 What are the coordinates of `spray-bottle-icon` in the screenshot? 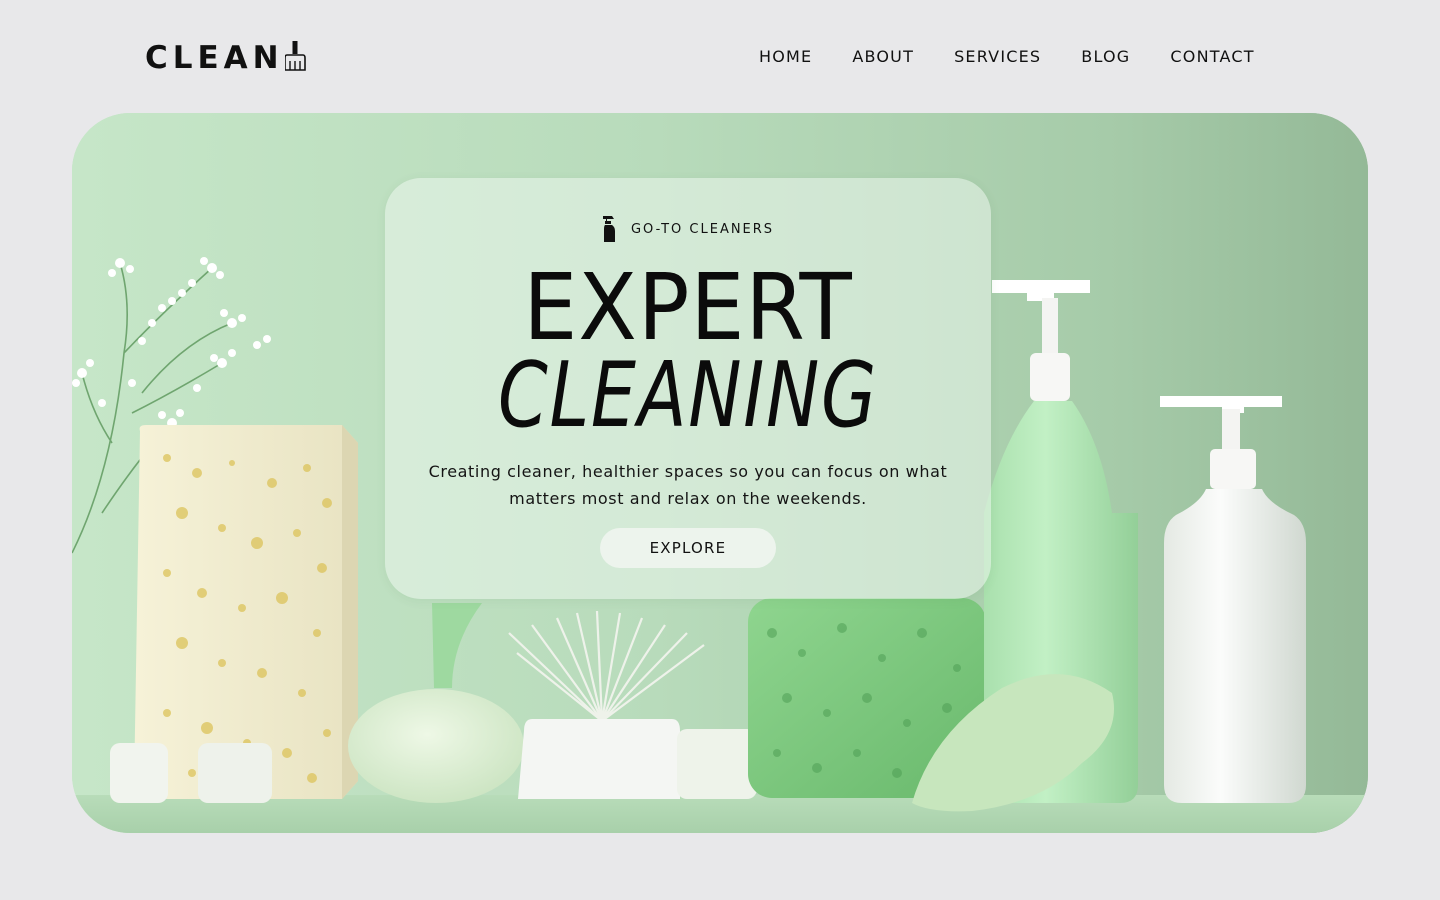 It's located at (608, 229).